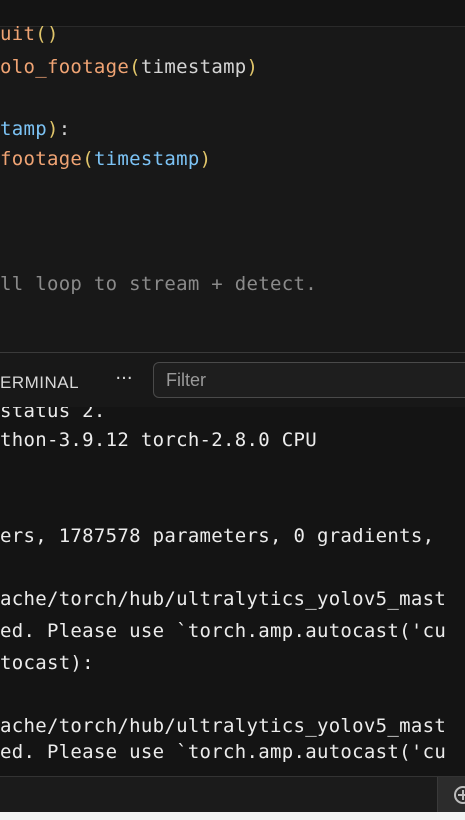 The height and width of the screenshot is (820, 465). What do you see at coordinates (158, 440) in the screenshot?
I see `terminal-line: thon-3.9.12 torch-2.8.0 CPU` at bounding box center [158, 440].